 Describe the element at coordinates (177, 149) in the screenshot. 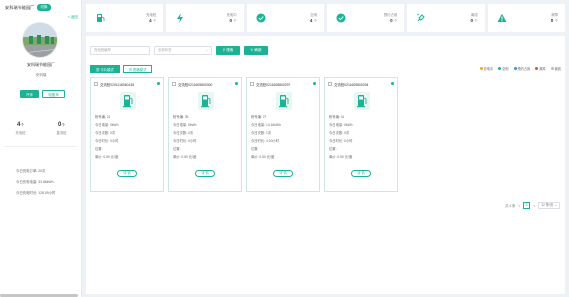

I see `location: 位置:` at that location.